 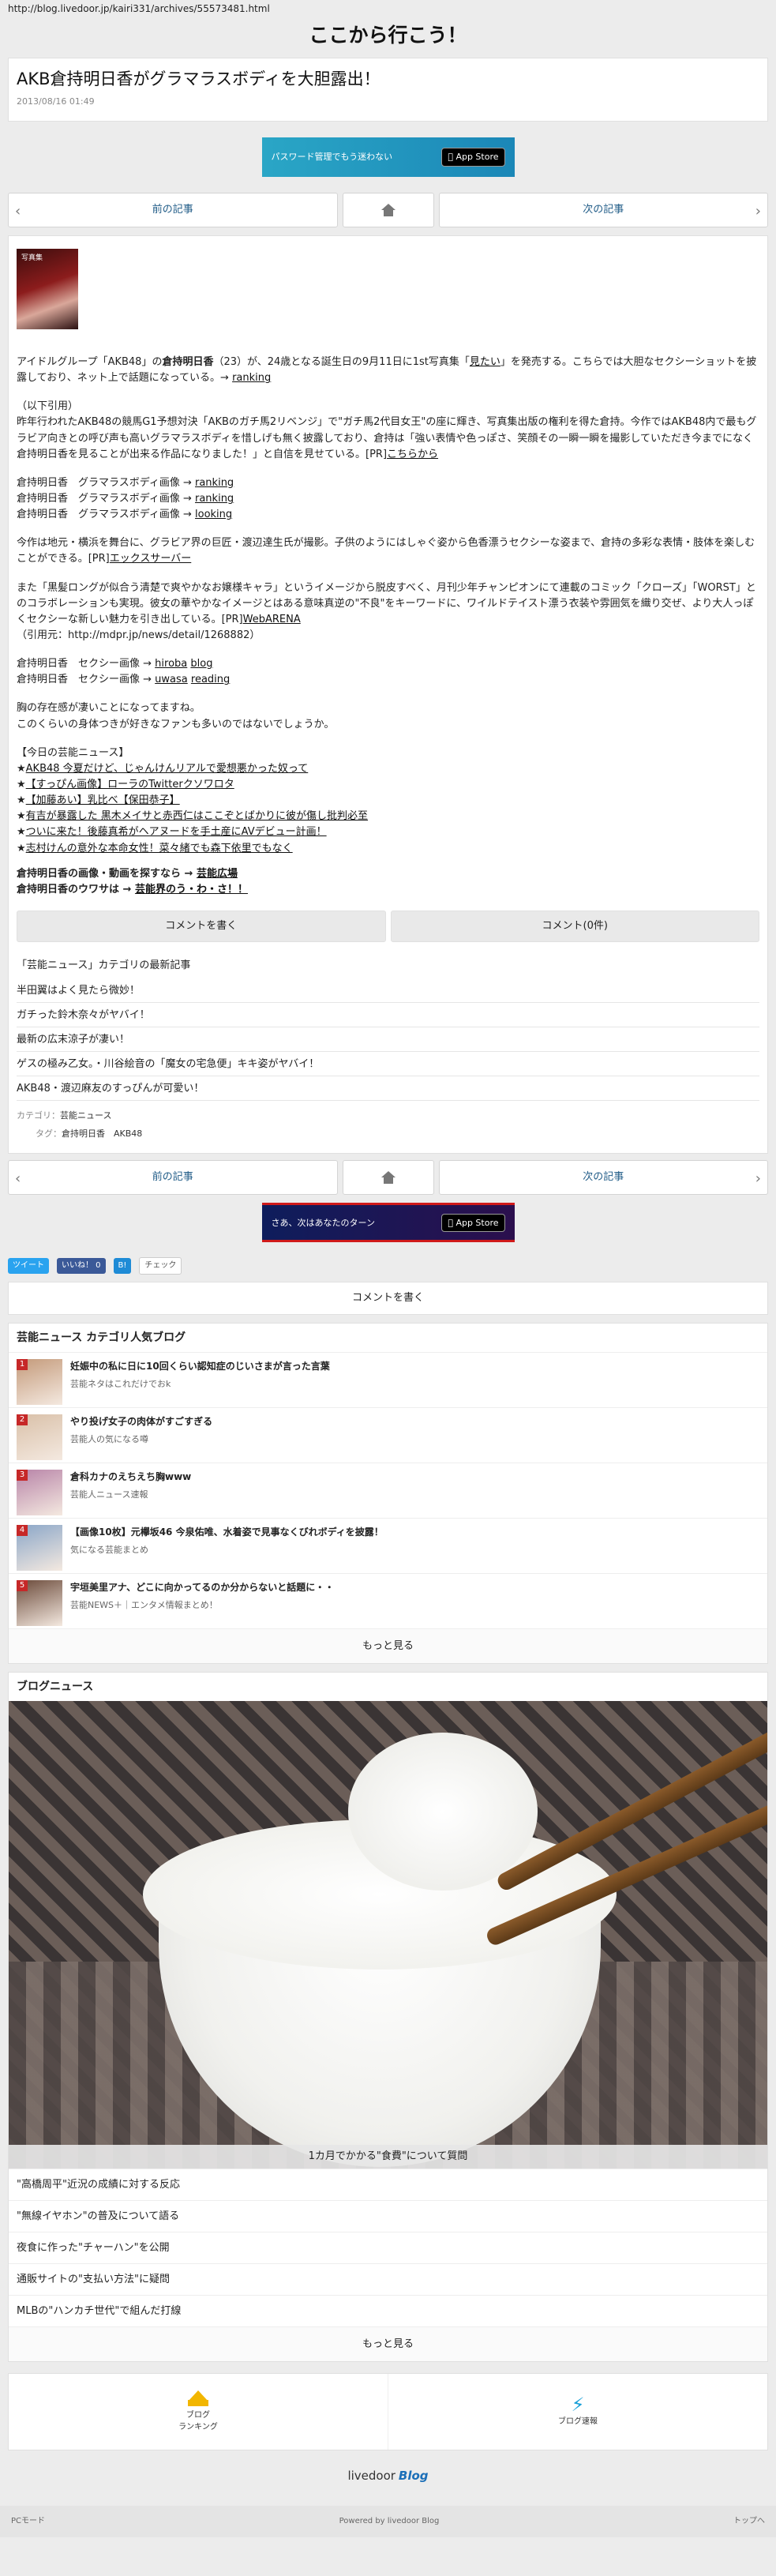 What do you see at coordinates (388, 1299) in the screenshot?
I see `write-comment-bar: コメントを書く` at bounding box center [388, 1299].